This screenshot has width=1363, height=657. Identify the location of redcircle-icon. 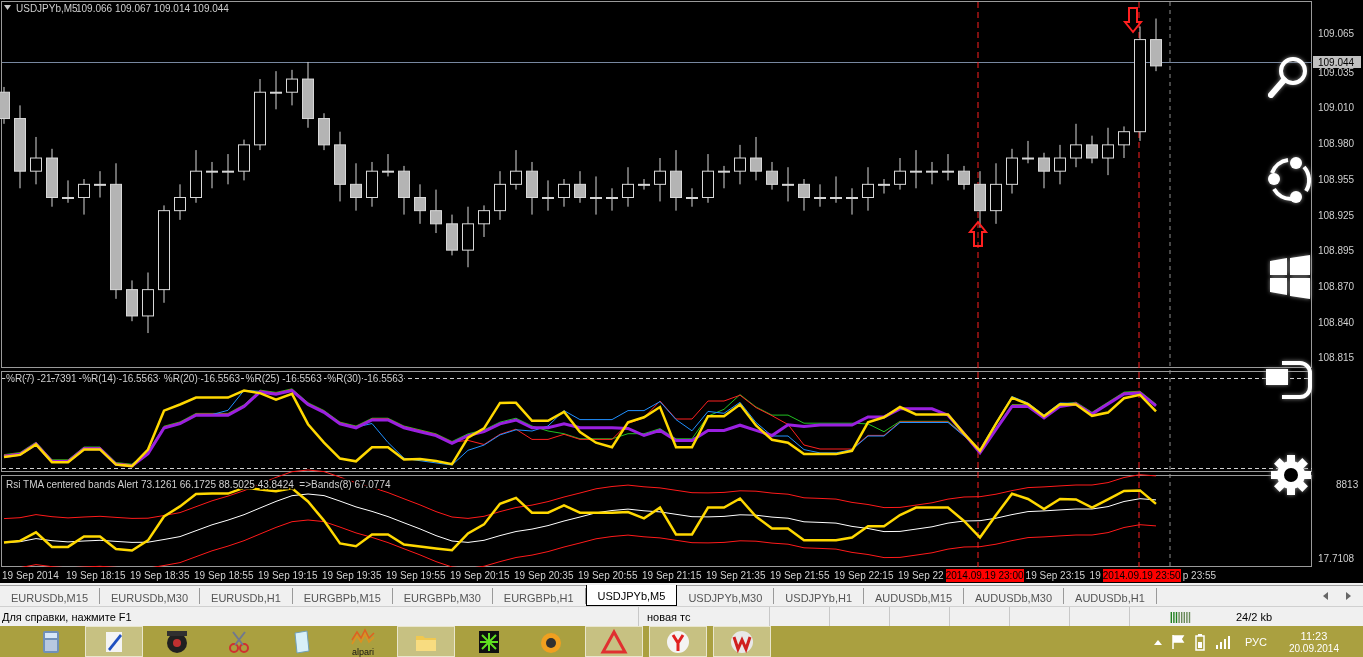
(678, 641).